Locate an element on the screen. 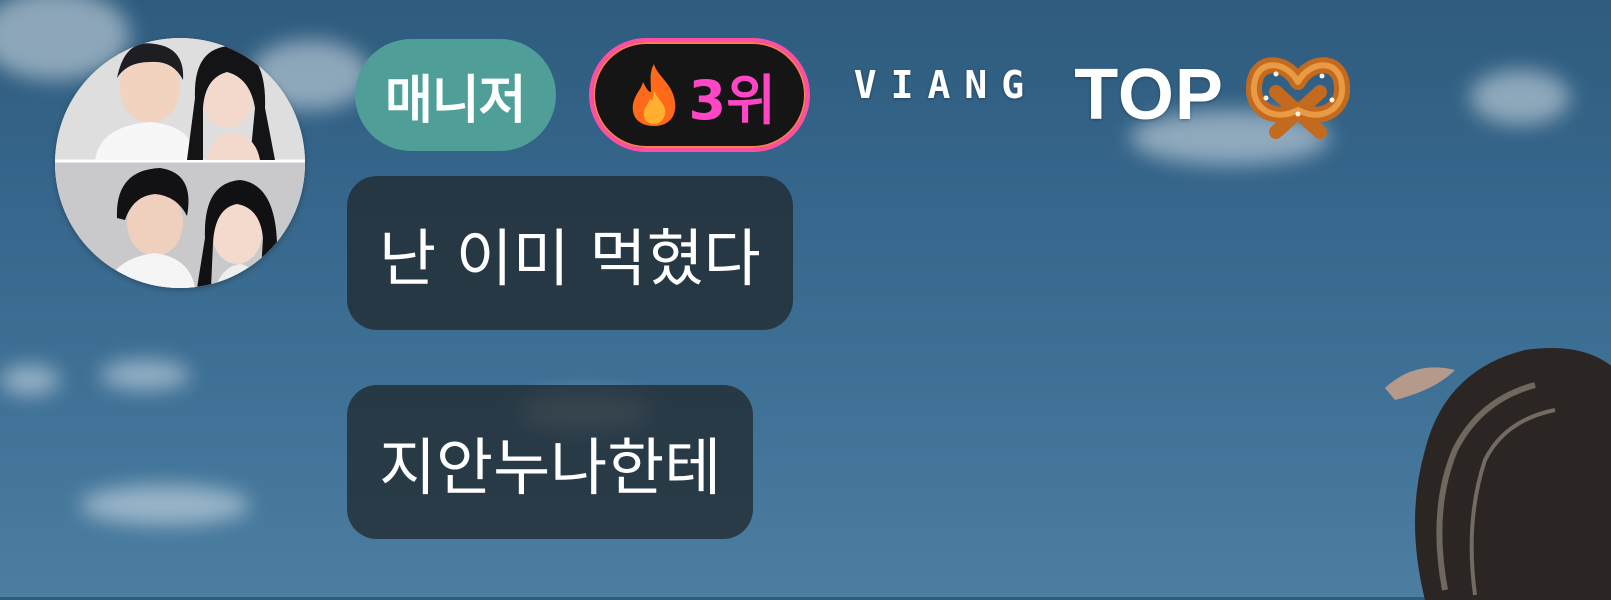  background-person is located at coordinates (1498, 474).